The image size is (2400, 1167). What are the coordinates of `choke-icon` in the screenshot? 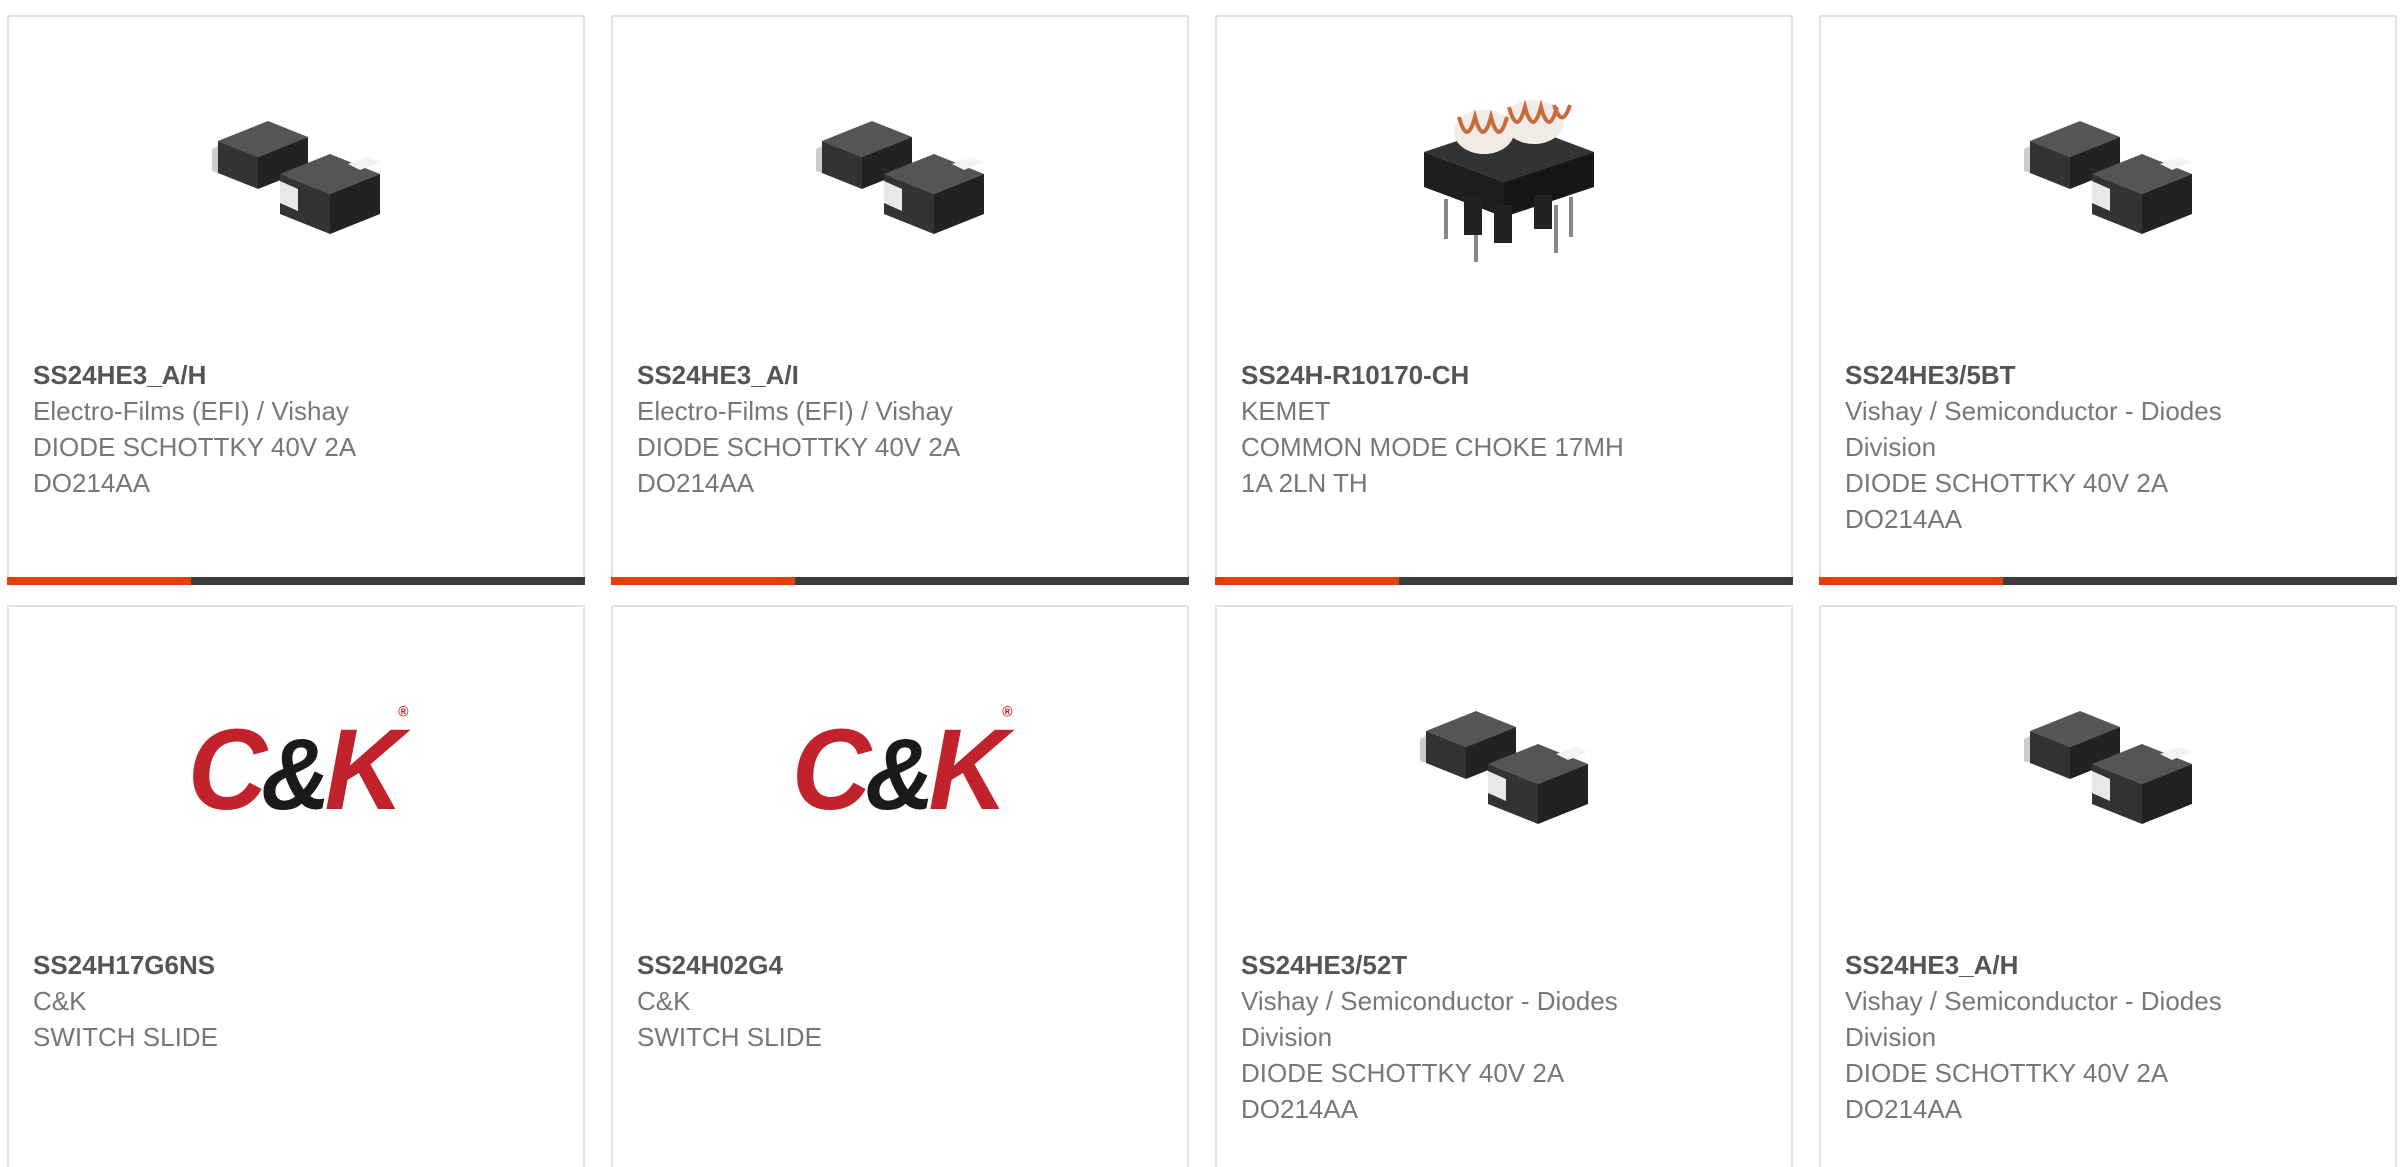 It's located at (1506, 179).